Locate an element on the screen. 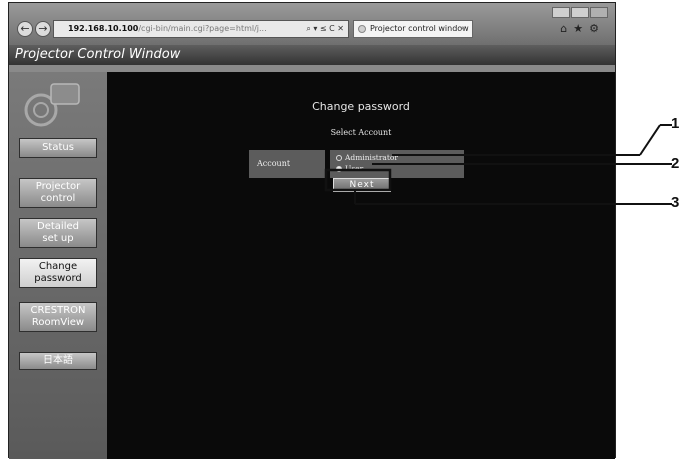 The height and width of the screenshot is (460, 681). callout-lines is located at coordinates (498, 164).